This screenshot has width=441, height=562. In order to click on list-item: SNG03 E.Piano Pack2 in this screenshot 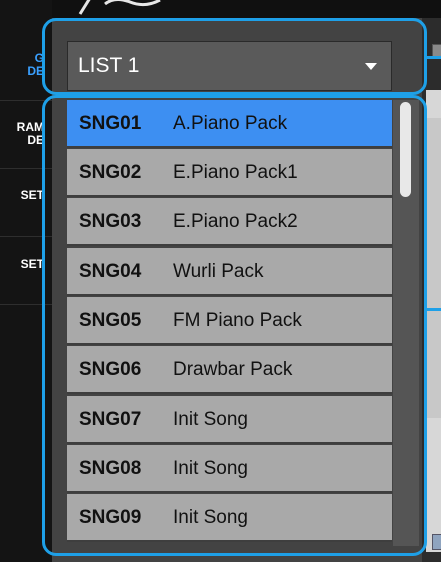, I will do `click(229, 222)`.